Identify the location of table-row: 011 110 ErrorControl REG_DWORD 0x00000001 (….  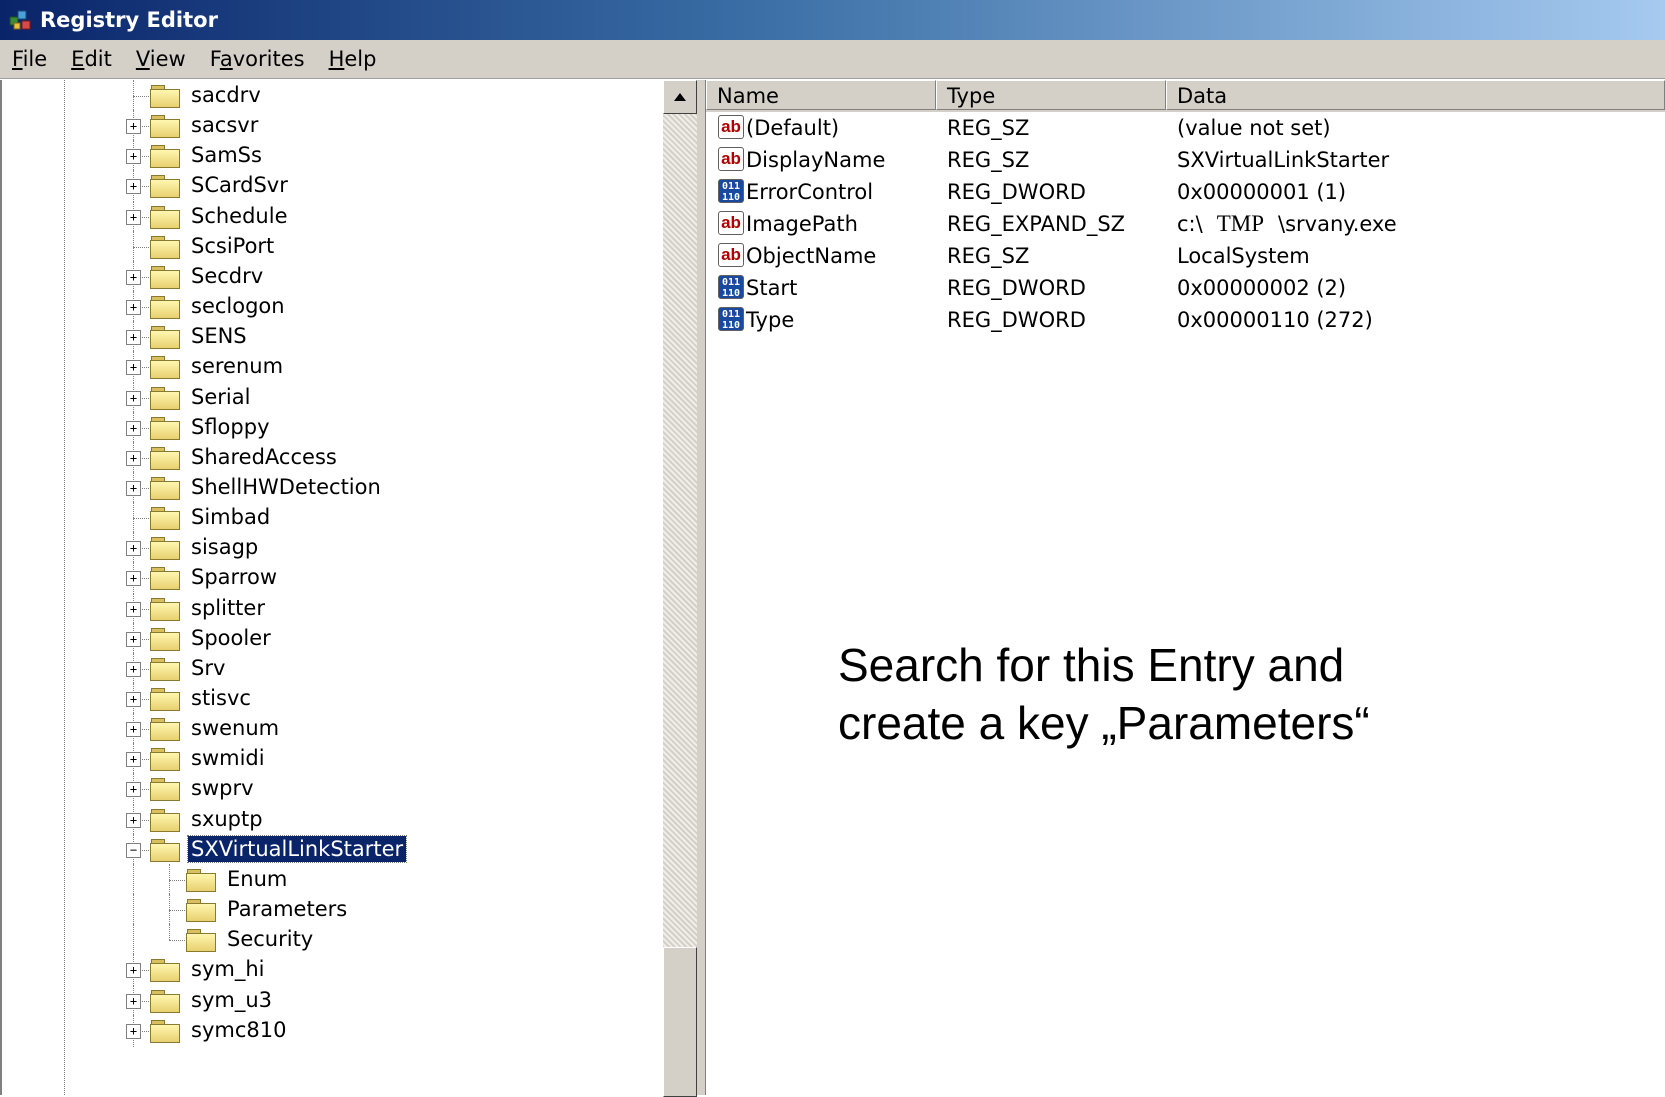
(1185, 192).